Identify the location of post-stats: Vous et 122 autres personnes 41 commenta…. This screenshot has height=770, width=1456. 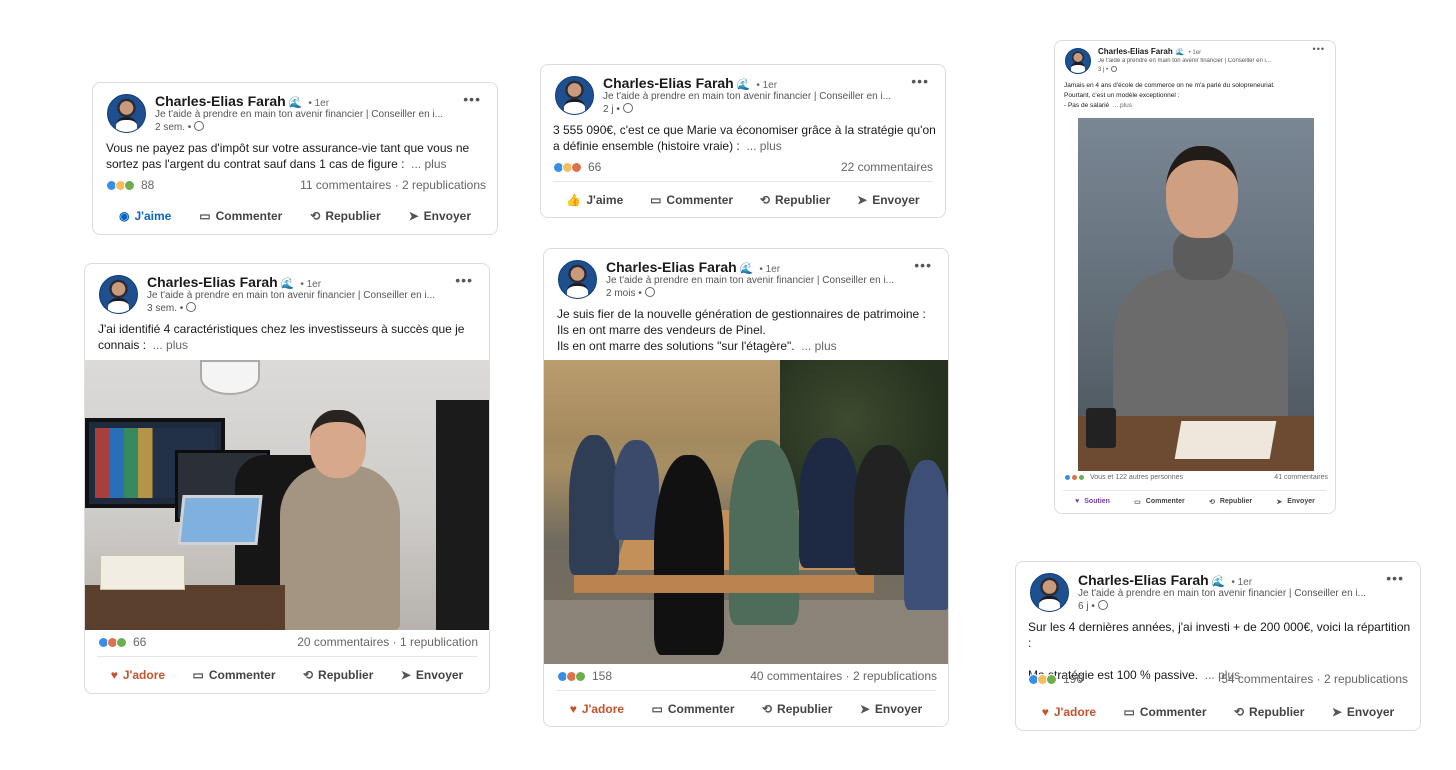
(1196, 477).